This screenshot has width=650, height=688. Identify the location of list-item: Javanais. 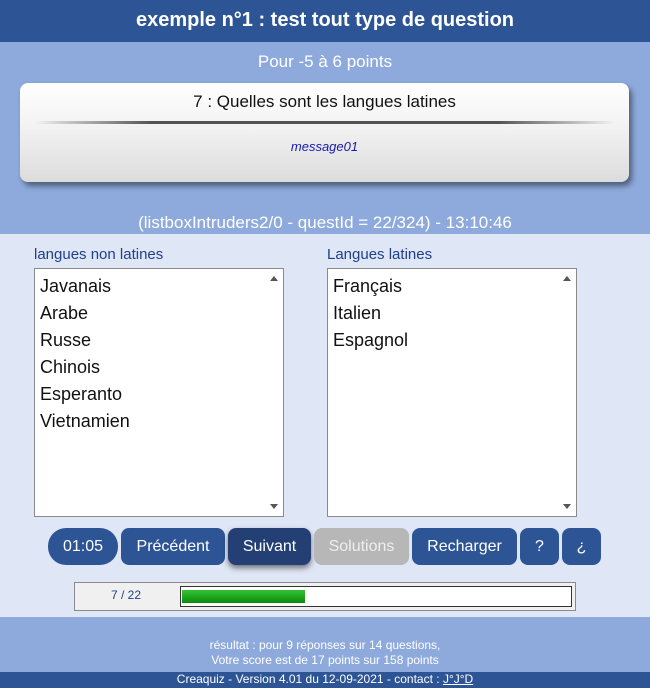
(85, 286).